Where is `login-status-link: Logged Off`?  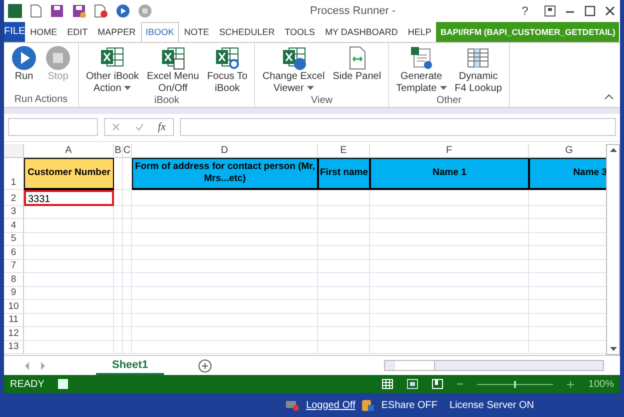 login-status-link: Logged Off is located at coordinates (331, 405).